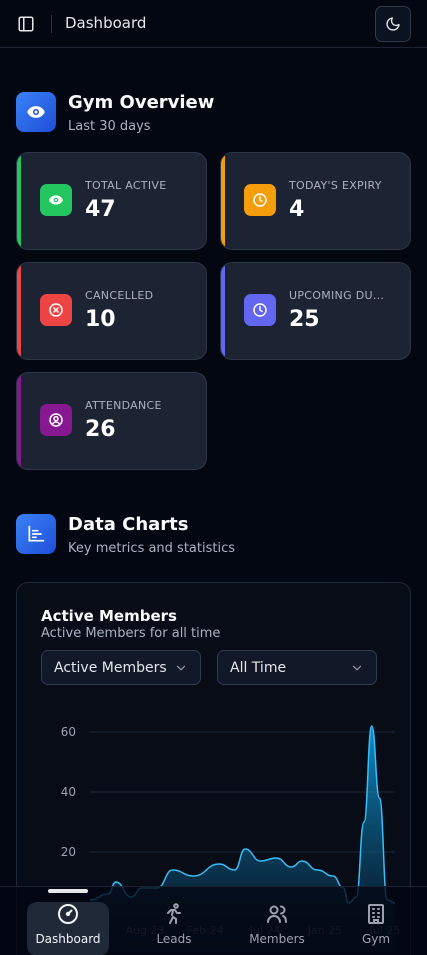 This screenshot has height=955, width=427. What do you see at coordinates (174, 939) in the screenshot?
I see `nav-label: Leads` at bounding box center [174, 939].